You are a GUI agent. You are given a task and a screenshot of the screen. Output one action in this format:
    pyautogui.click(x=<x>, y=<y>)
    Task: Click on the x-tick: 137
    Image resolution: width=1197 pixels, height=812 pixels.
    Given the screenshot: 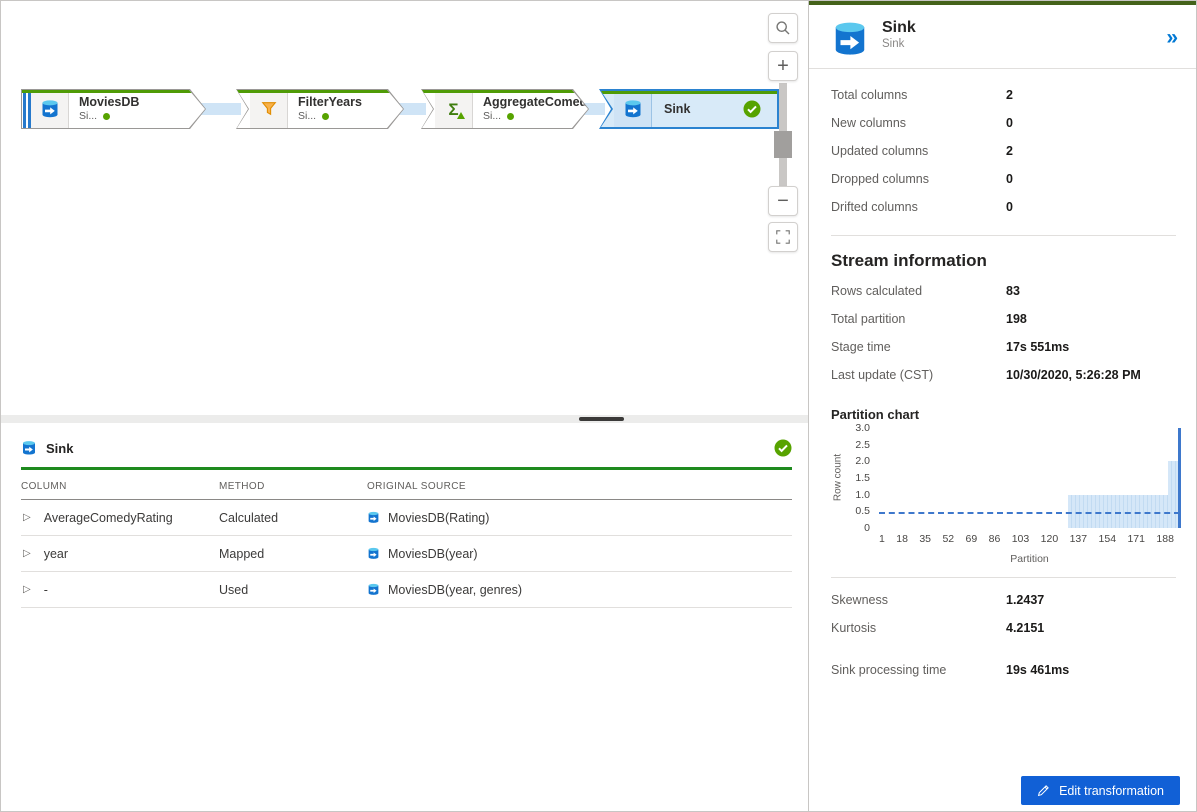 What is the action you would take?
    pyautogui.click(x=1078, y=539)
    